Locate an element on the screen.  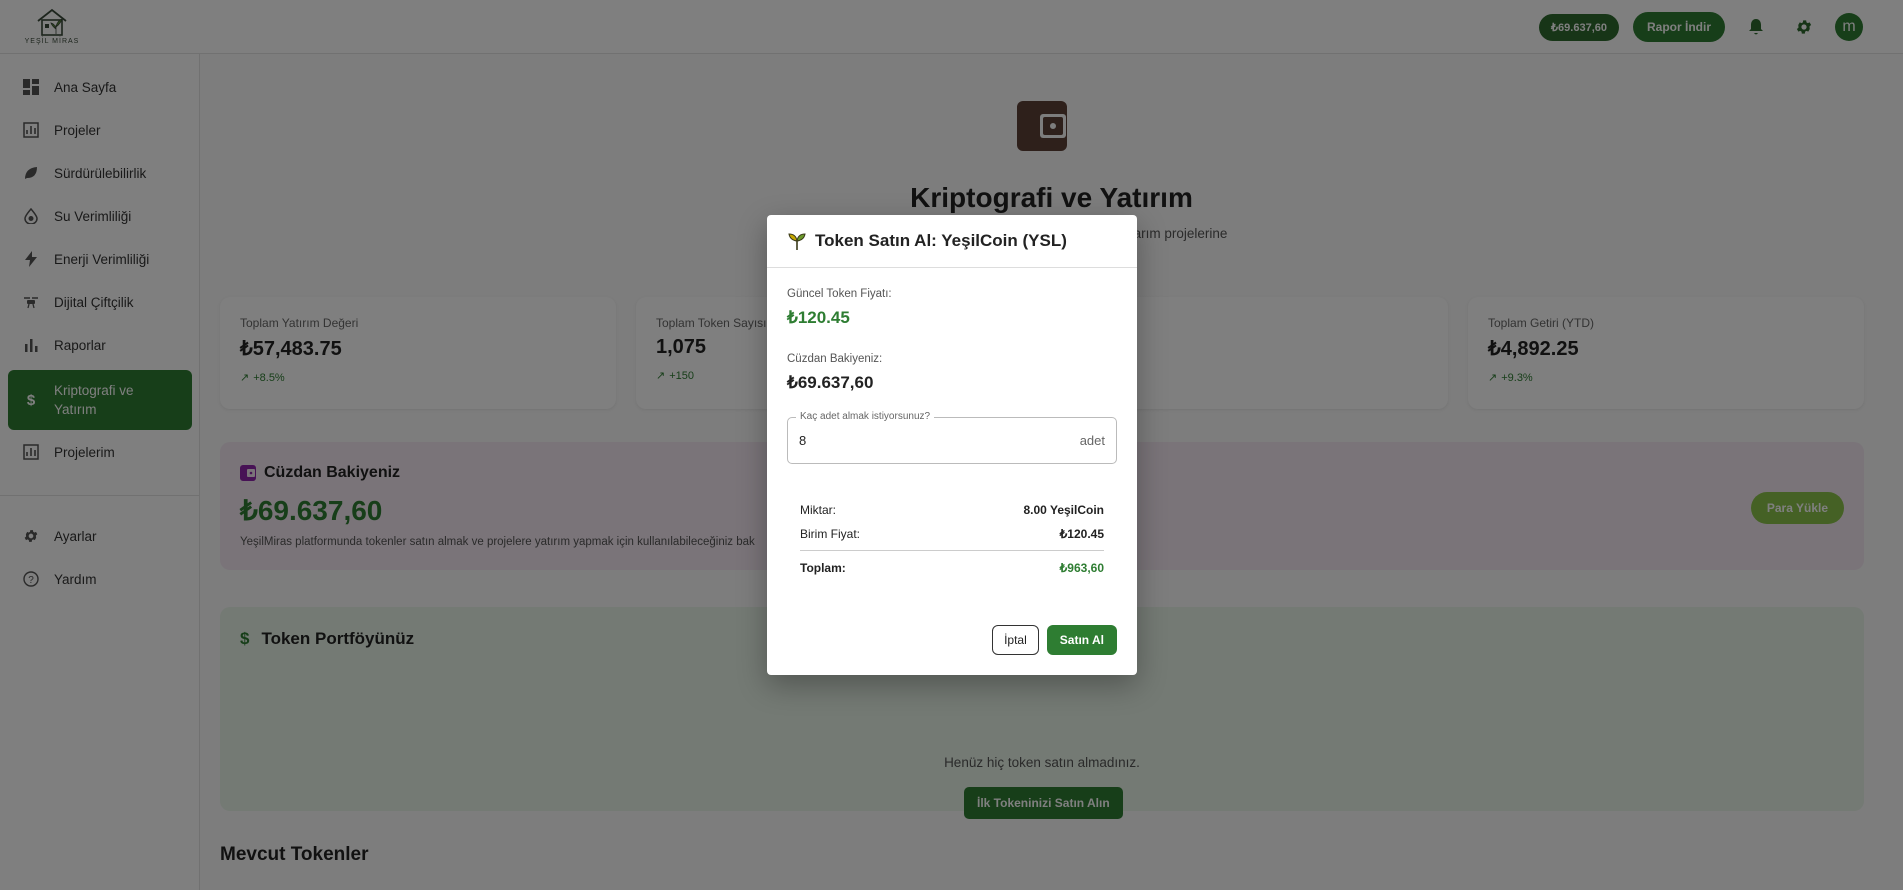
summary-divider is located at coordinates (952, 550).